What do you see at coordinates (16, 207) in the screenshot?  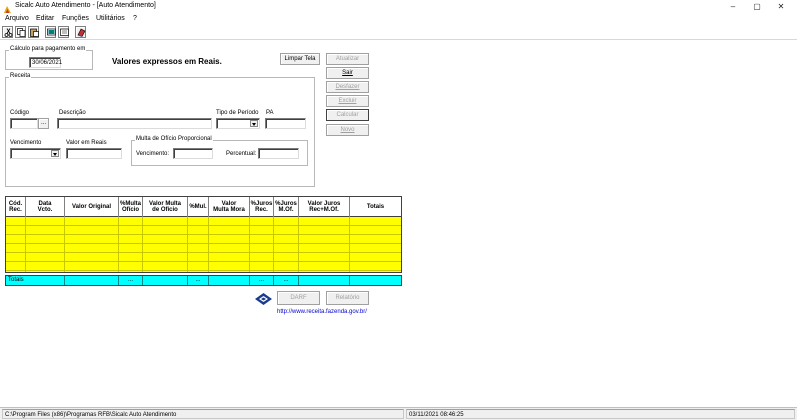 I see `col-cod-rec: Cód. Rec.` at bounding box center [16, 207].